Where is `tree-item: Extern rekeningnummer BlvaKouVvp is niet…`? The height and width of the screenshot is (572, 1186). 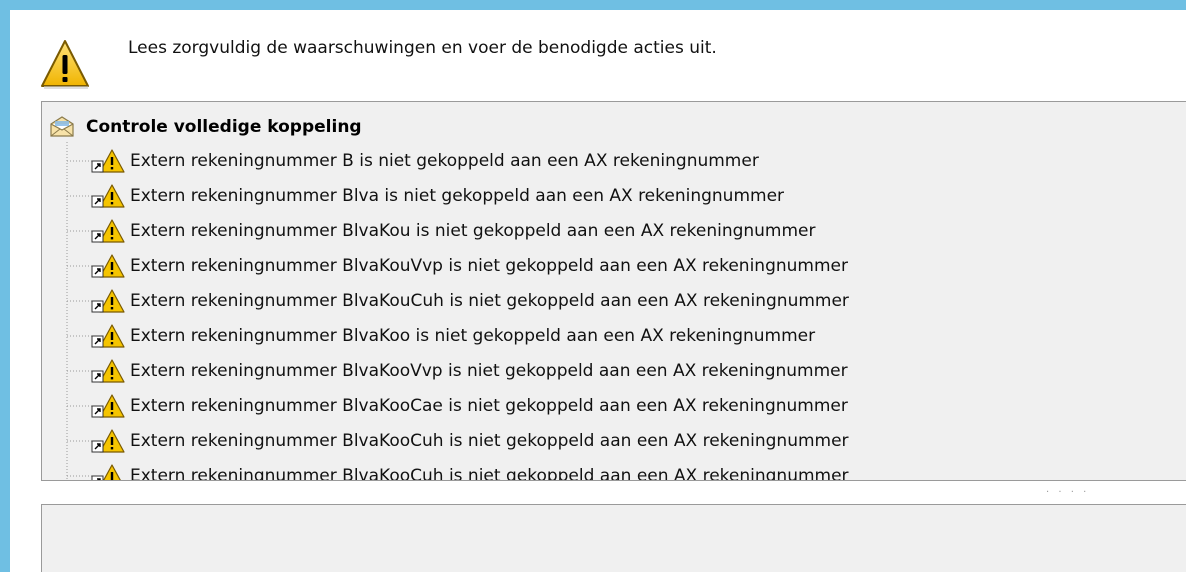 tree-item: Extern rekeningnummer BlvaKouVvp is niet… is located at coordinates (468, 266).